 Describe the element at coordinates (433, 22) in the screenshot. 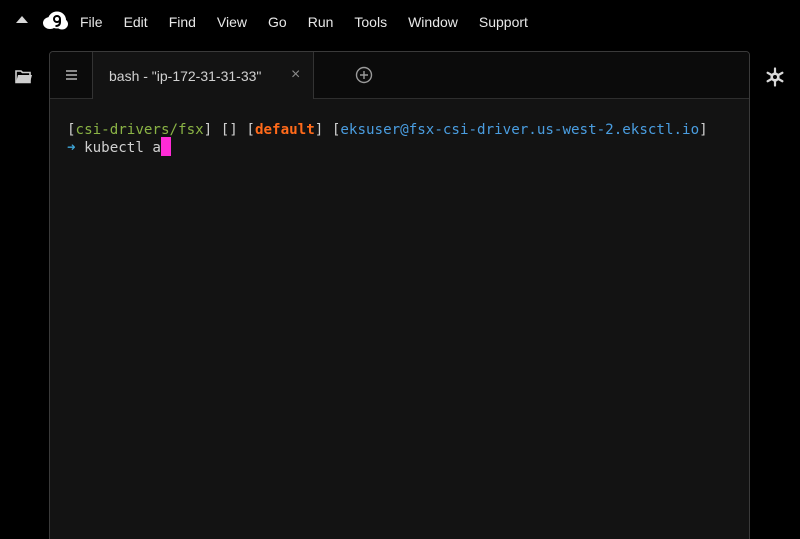

I see `menu-window: Window` at that location.